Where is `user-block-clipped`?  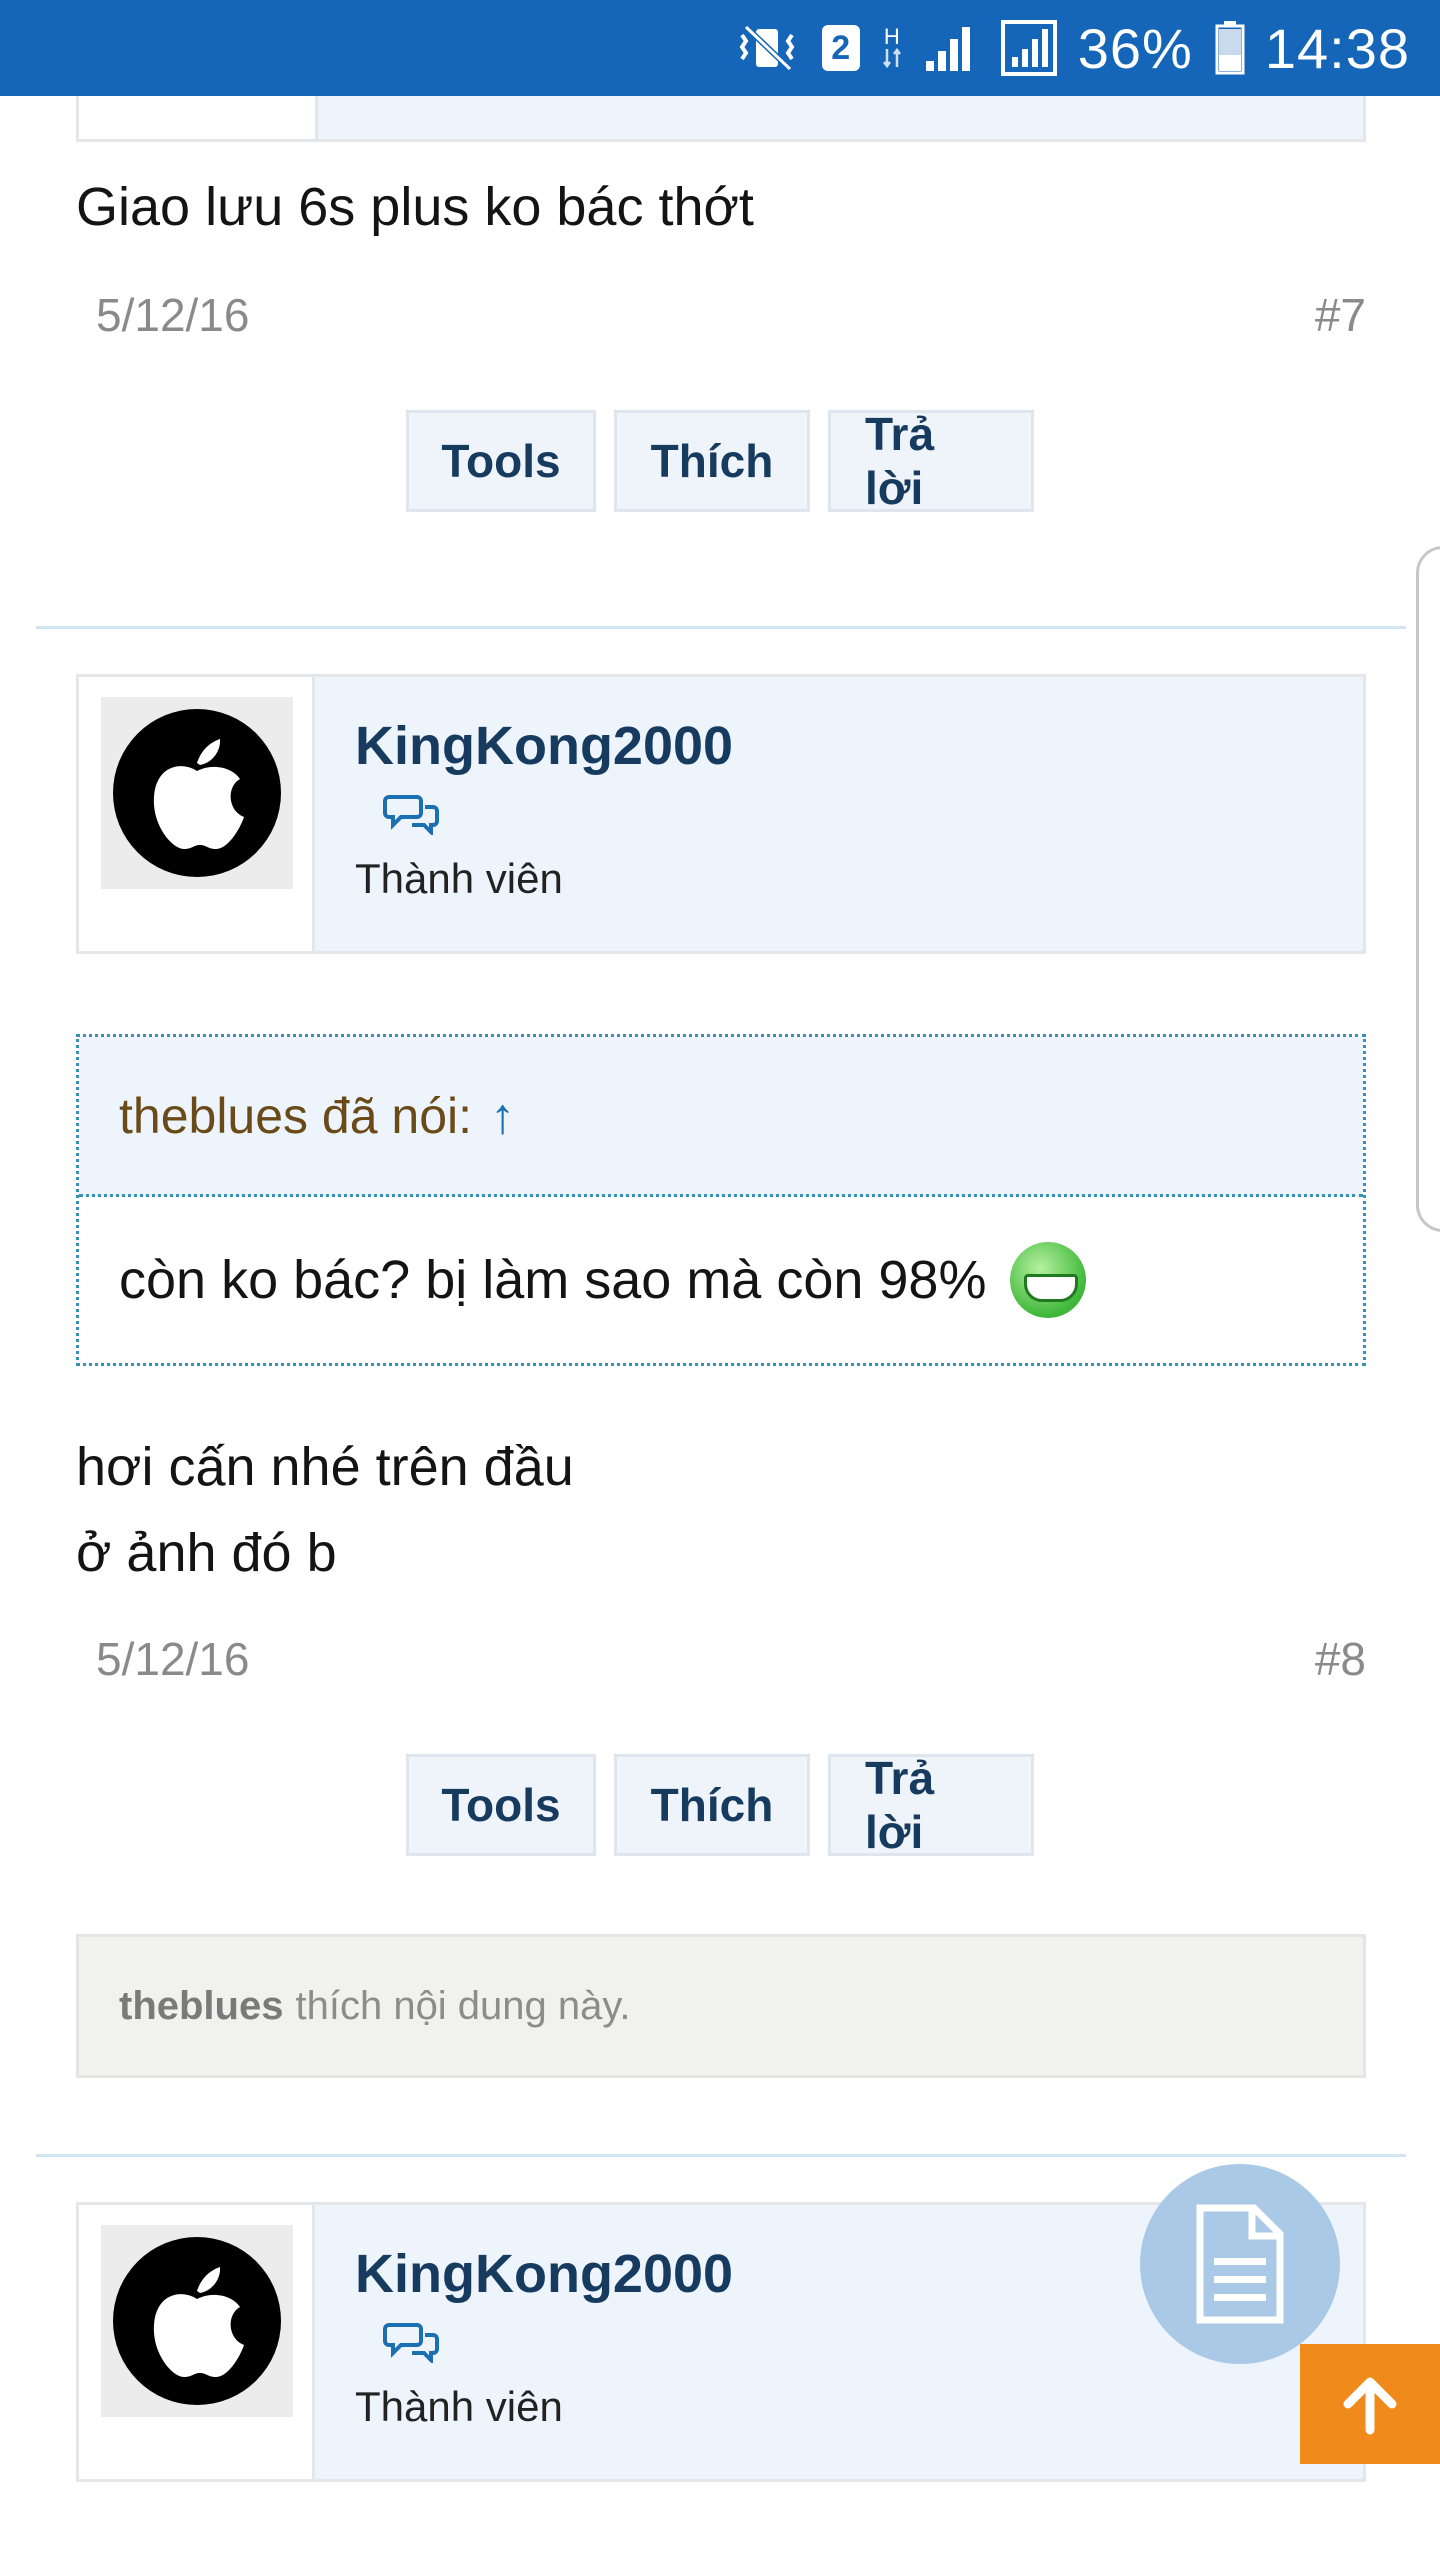
user-block-clipped is located at coordinates (721, 119).